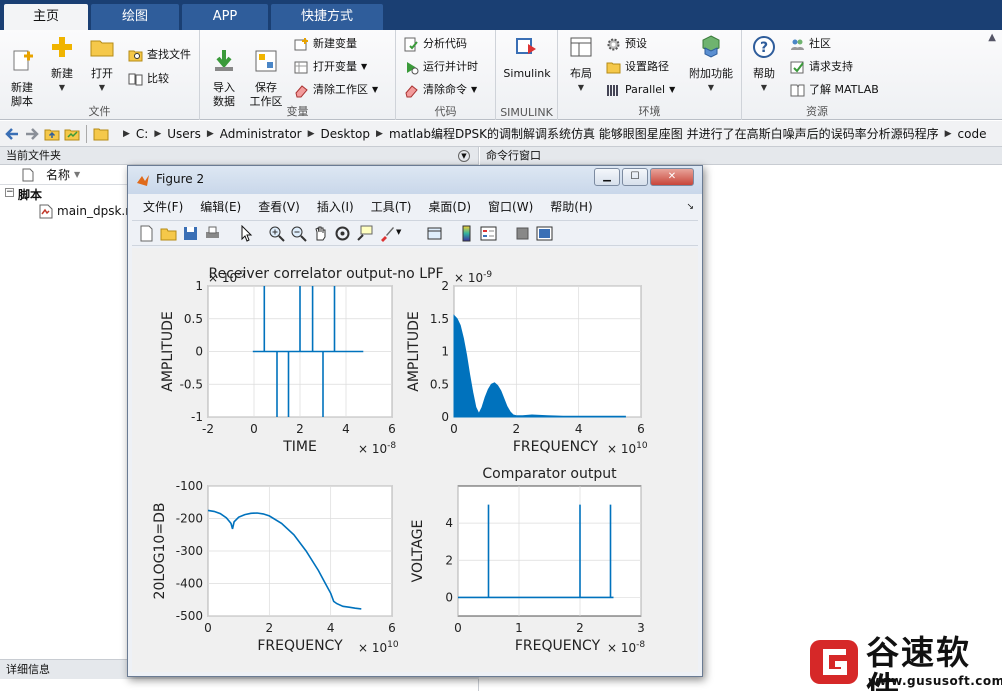  I want to click on sort-dropdown-icon: ▼, so click(77, 175).